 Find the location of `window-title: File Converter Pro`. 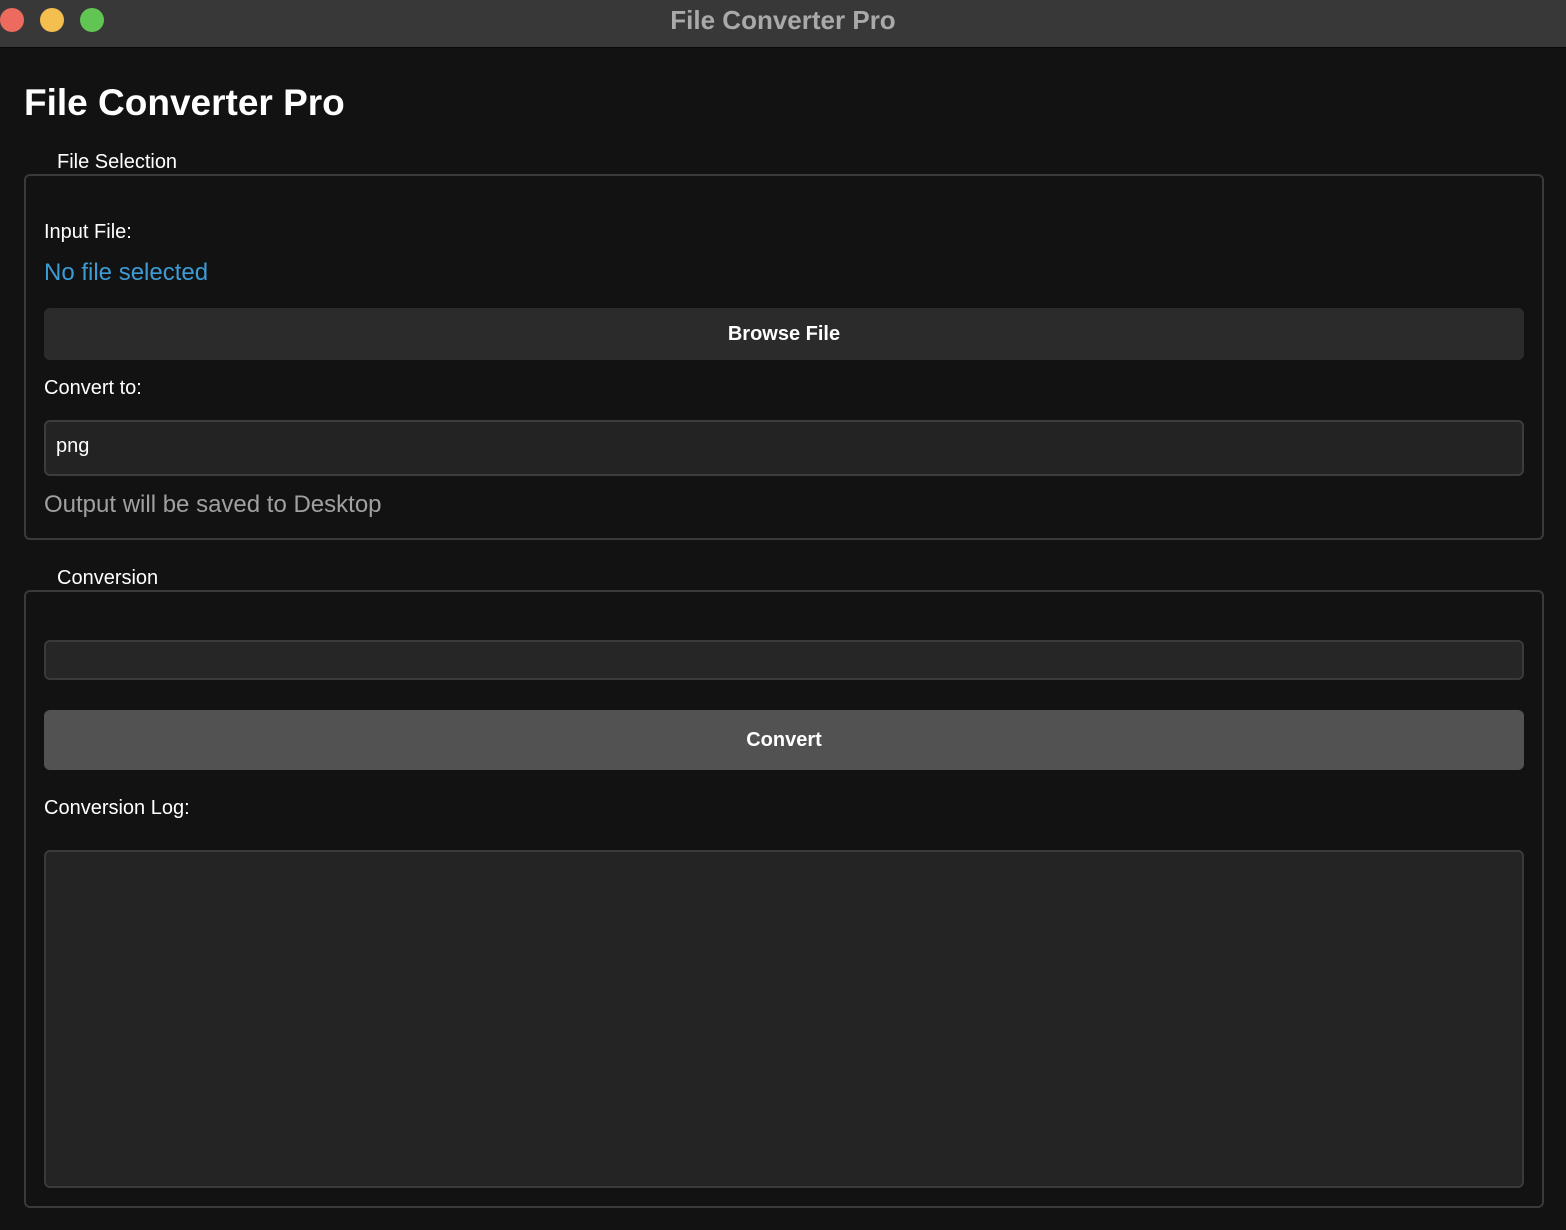

window-title: File Converter Pro is located at coordinates (783, 20).